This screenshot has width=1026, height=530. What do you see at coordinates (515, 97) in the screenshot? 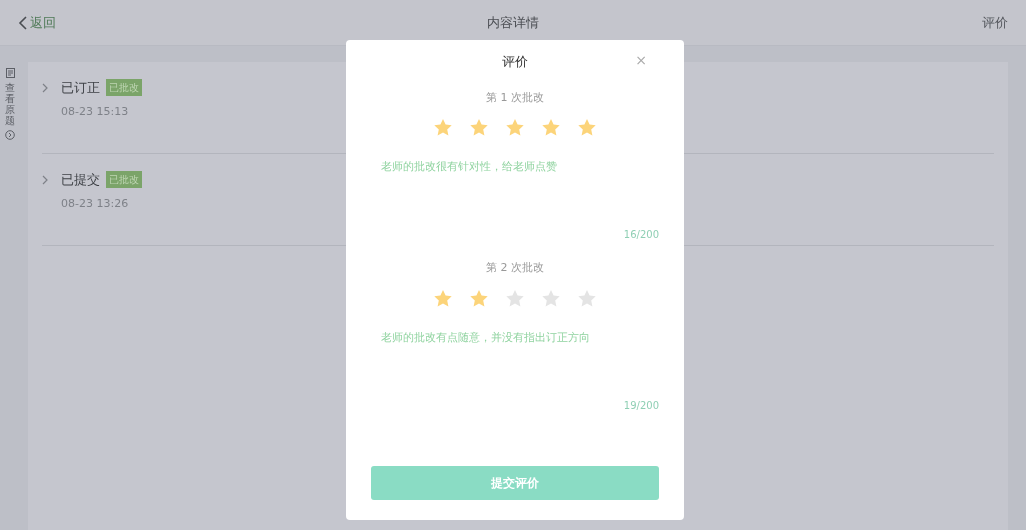
I see `round-label: 第 1 次批改` at bounding box center [515, 97].